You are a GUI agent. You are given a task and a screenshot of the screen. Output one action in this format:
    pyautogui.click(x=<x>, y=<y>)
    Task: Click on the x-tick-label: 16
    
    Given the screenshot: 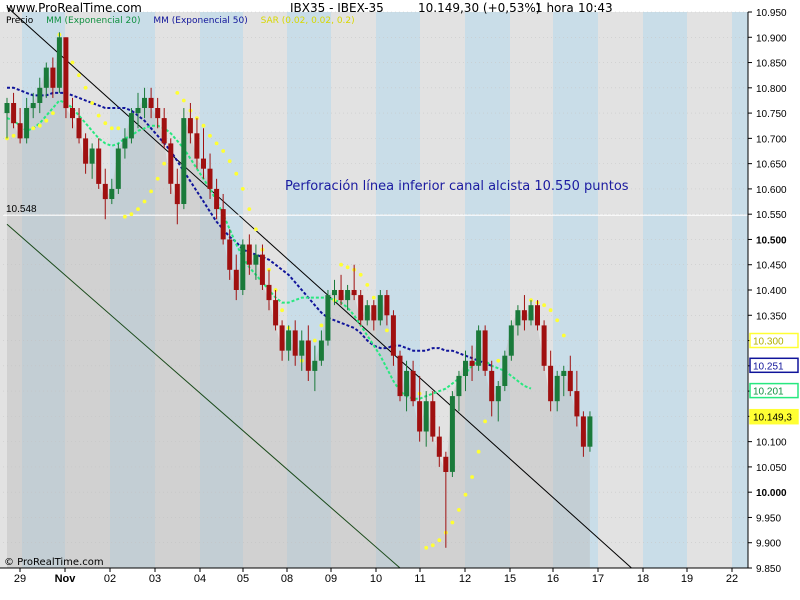 What is the action you would take?
    pyautogui.click(x=553, y=579)
    